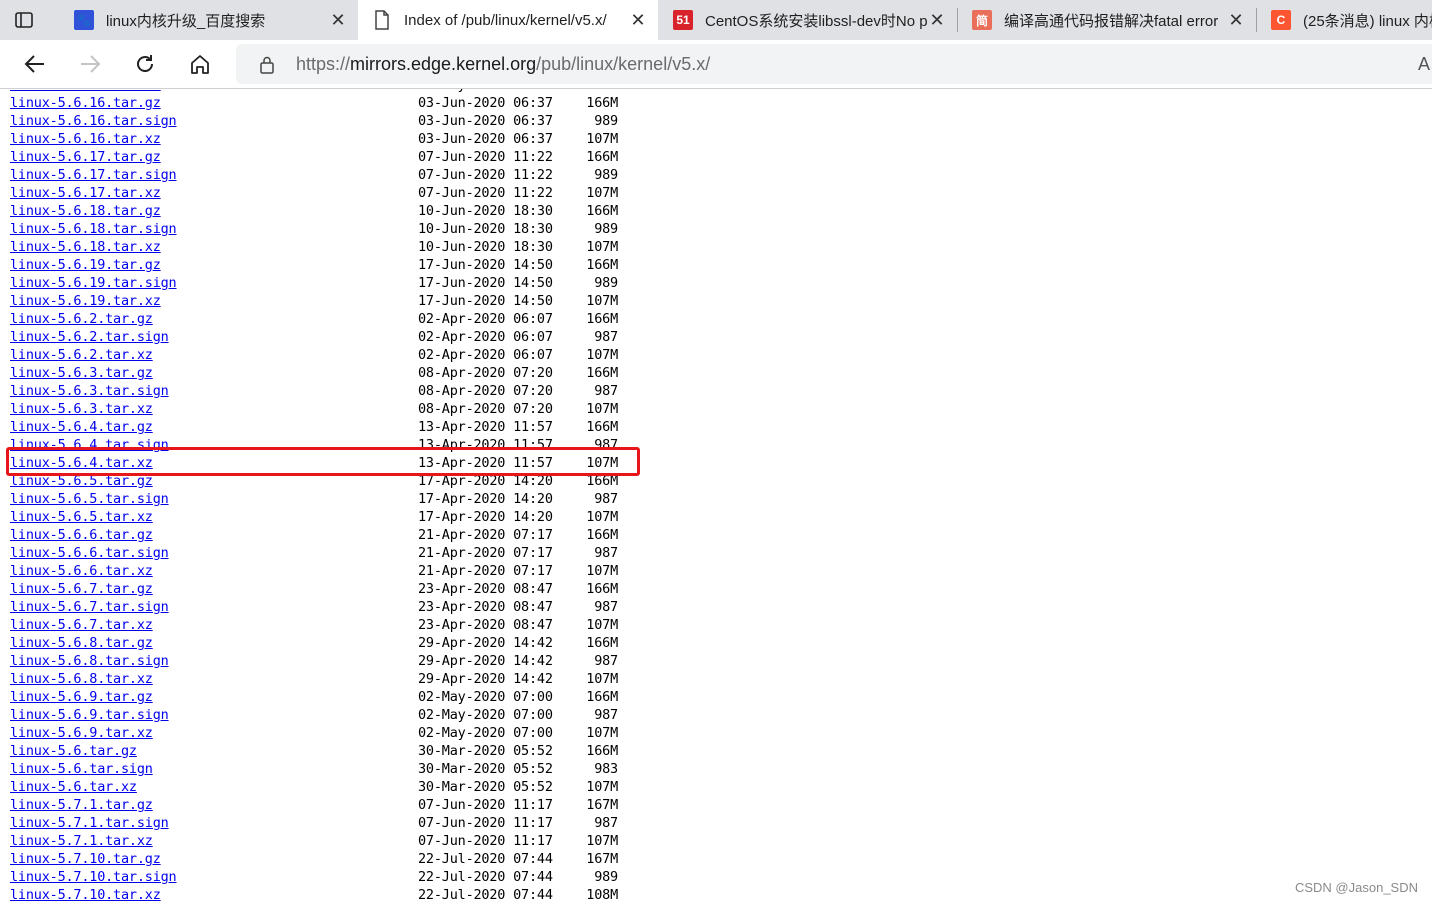  I want to click on file-link: linux-5.6.2.tar.xz, so click(81, 355).